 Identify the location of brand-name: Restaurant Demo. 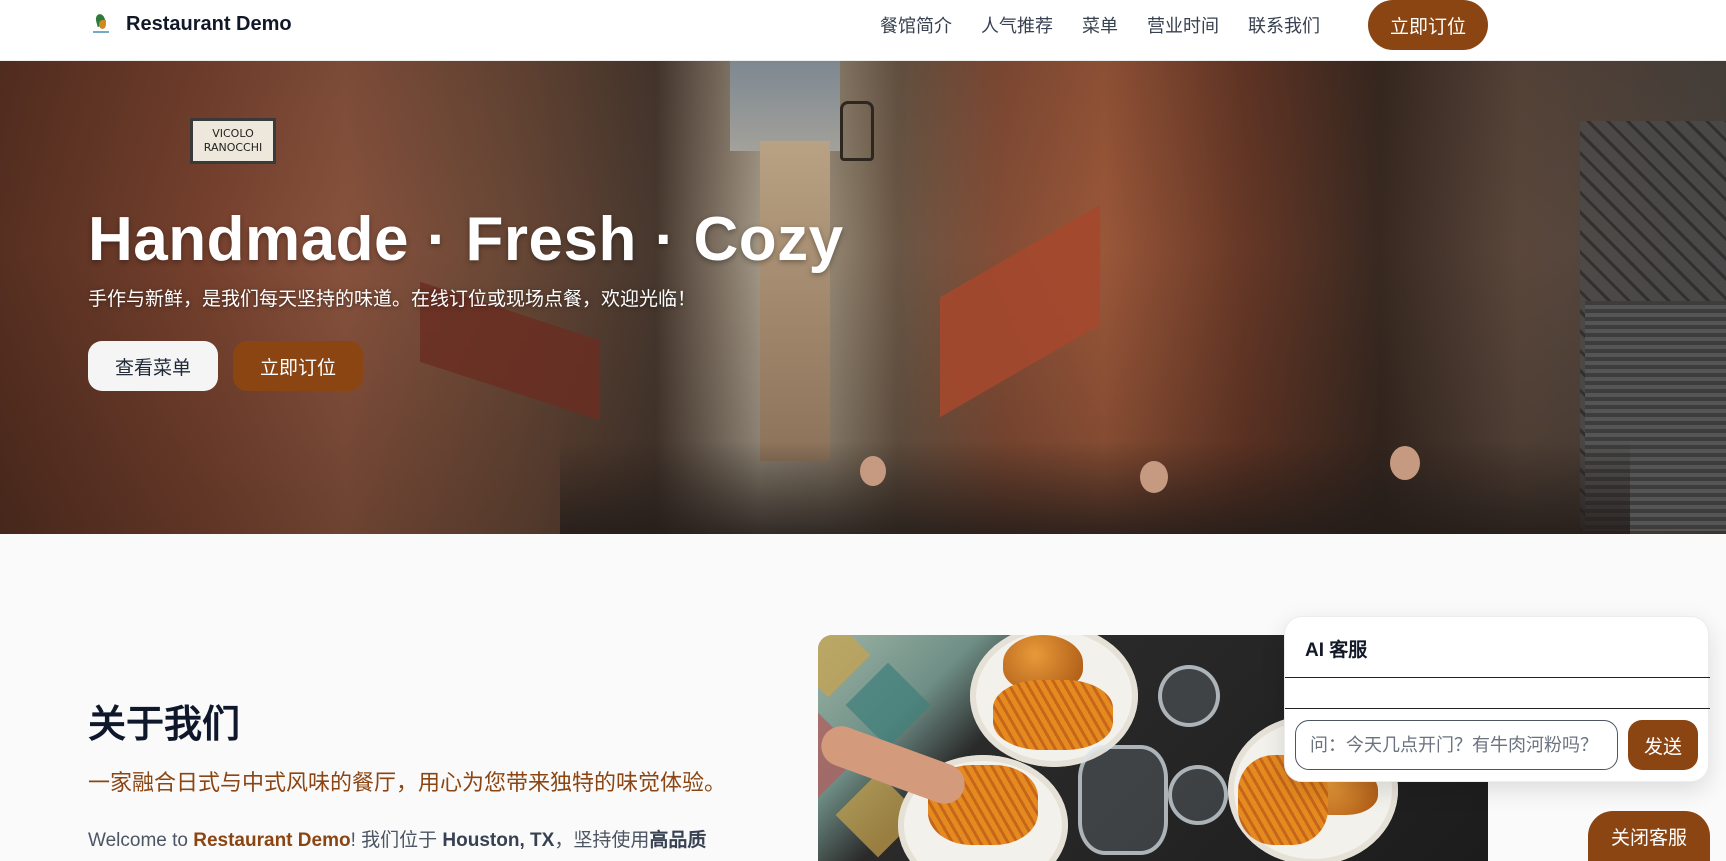
(209, 23).